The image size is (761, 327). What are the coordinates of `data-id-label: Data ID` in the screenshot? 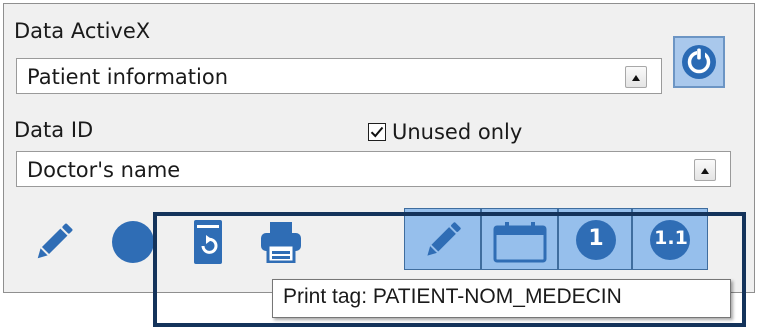 It's located at (54, 130).